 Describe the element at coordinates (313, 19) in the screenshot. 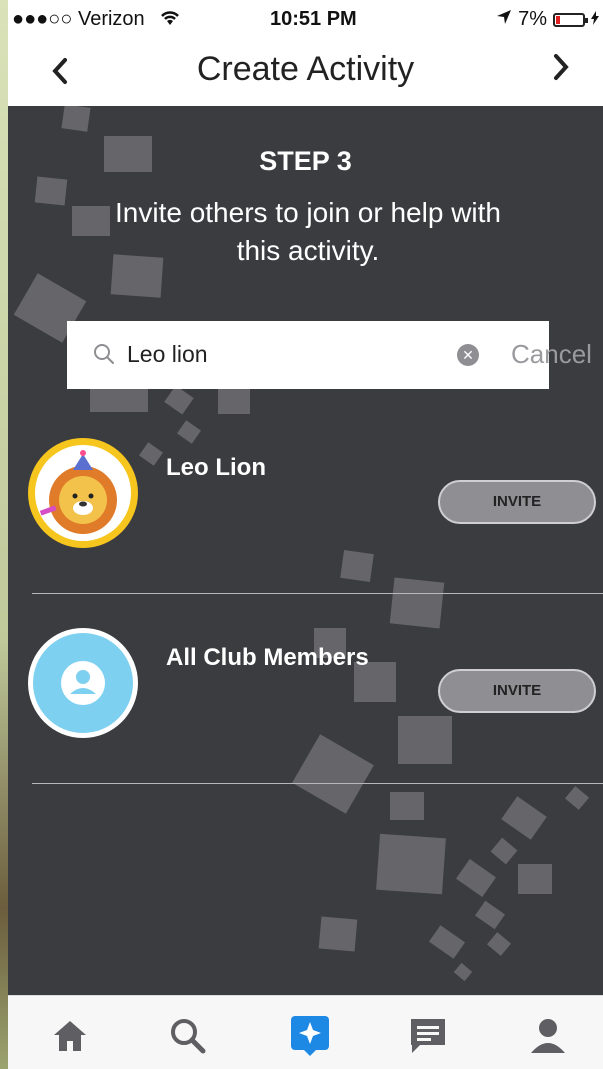

I see `status-time: 10:51 PM` at that location.